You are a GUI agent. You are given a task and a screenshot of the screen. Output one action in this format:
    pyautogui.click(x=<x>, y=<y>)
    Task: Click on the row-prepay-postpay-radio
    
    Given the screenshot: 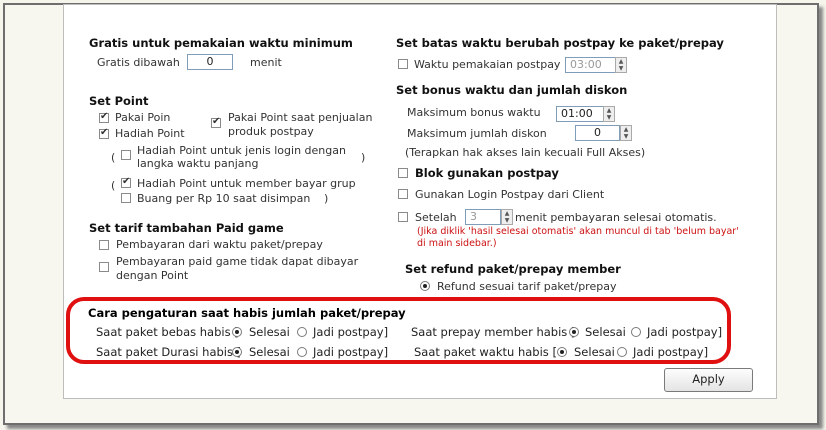 What is the action you would take?
    pyautogui.click(x=636, y=332)
    